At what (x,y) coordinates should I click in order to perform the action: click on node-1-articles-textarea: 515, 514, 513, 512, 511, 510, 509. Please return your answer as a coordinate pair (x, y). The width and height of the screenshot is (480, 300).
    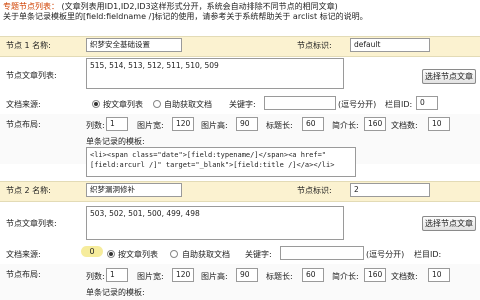
    Looking at the image, I should click on (215, 73).